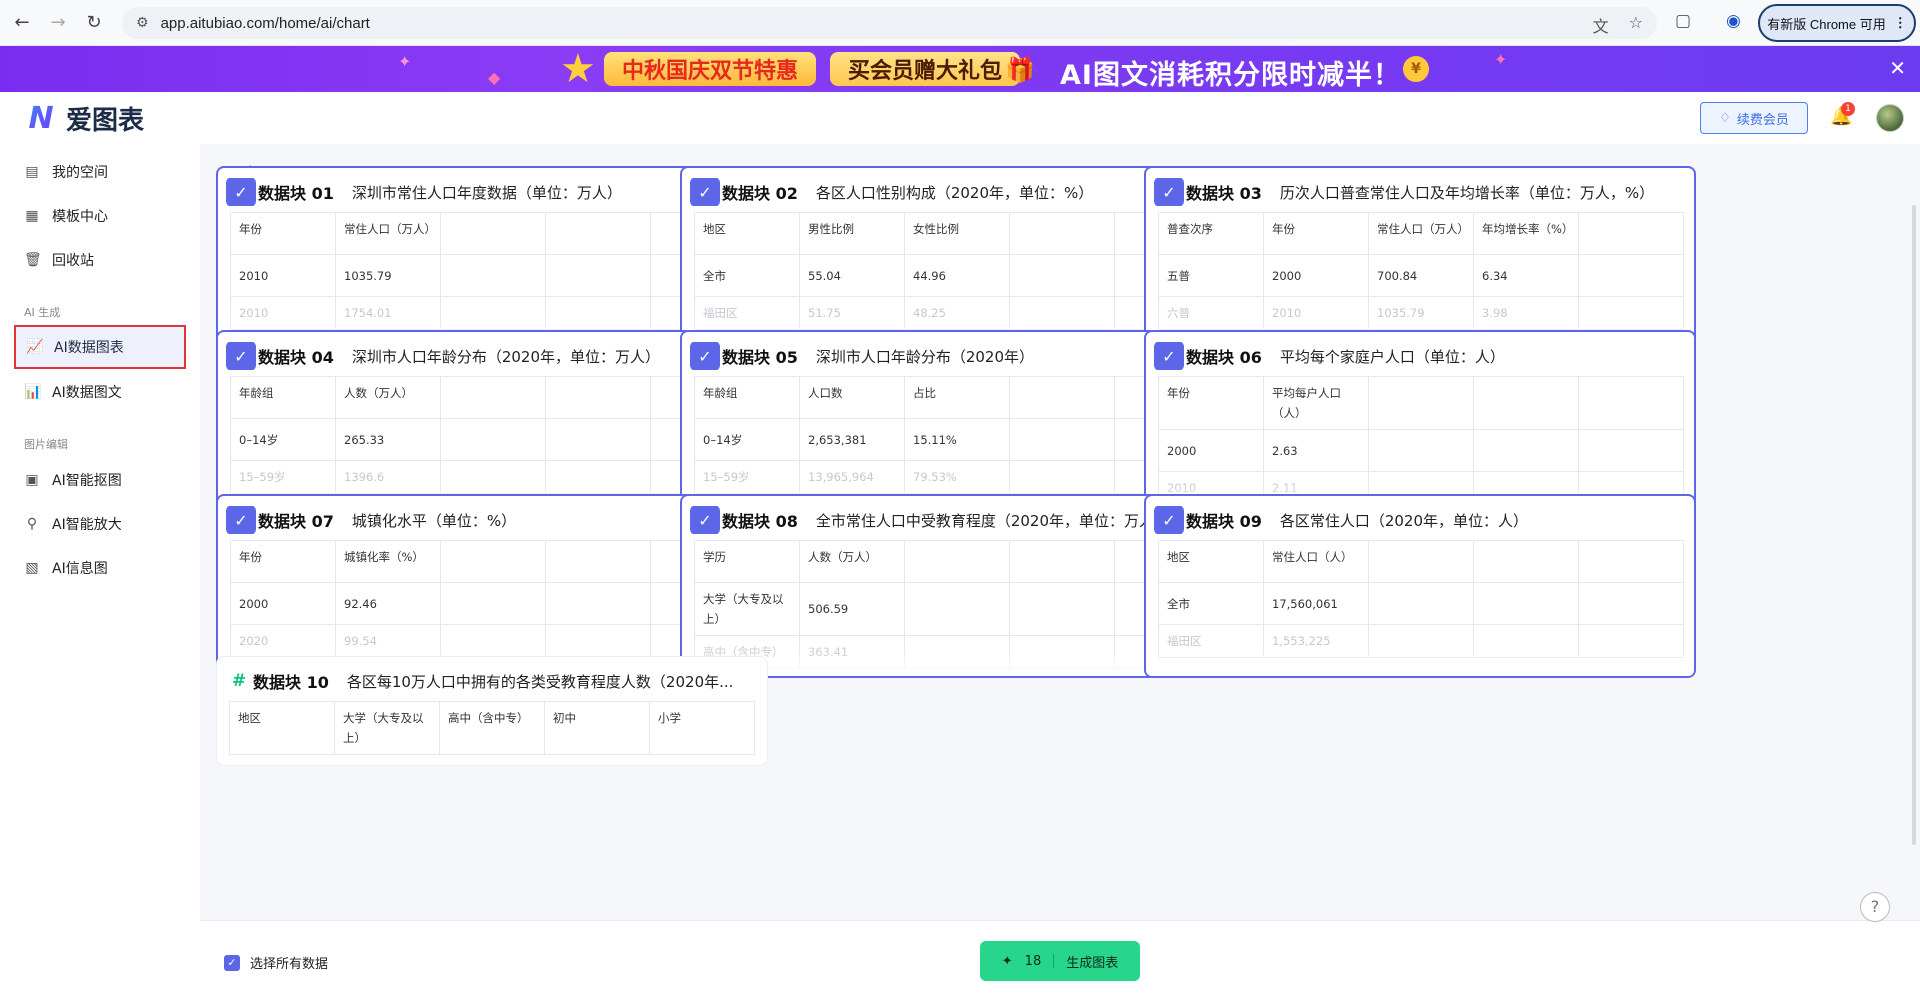 The height and width of the screenshot is (1000, 1920). Describe the element at coordinates (493, 313) in the screenshot. I see `table-row: 2010 1754.01` at that location.